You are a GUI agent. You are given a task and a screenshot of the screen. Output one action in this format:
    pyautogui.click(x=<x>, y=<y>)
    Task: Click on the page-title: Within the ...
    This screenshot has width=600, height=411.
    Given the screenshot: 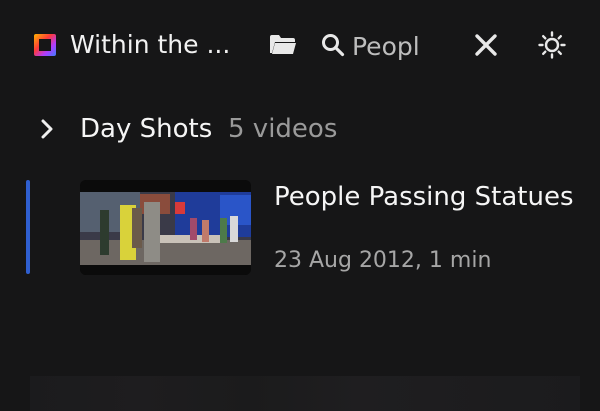 What is the action you would take?
    pyautogui.click(x=150, y=44)
    